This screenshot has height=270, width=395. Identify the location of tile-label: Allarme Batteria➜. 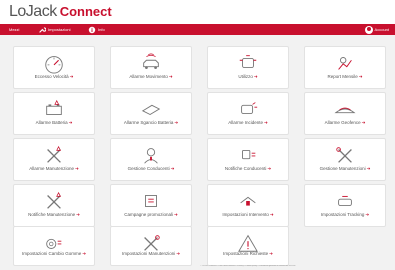
(54, 123).